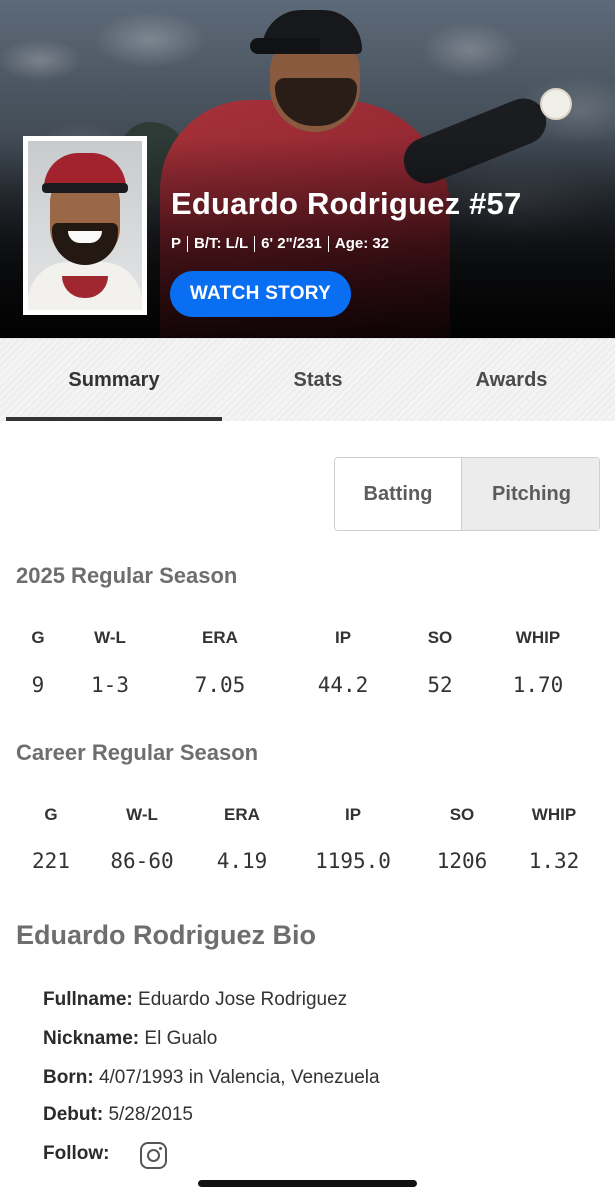 This screenshot has width=615, height=1200. I want to click on bio-follow-label: Follow:, so click(76, 1153).